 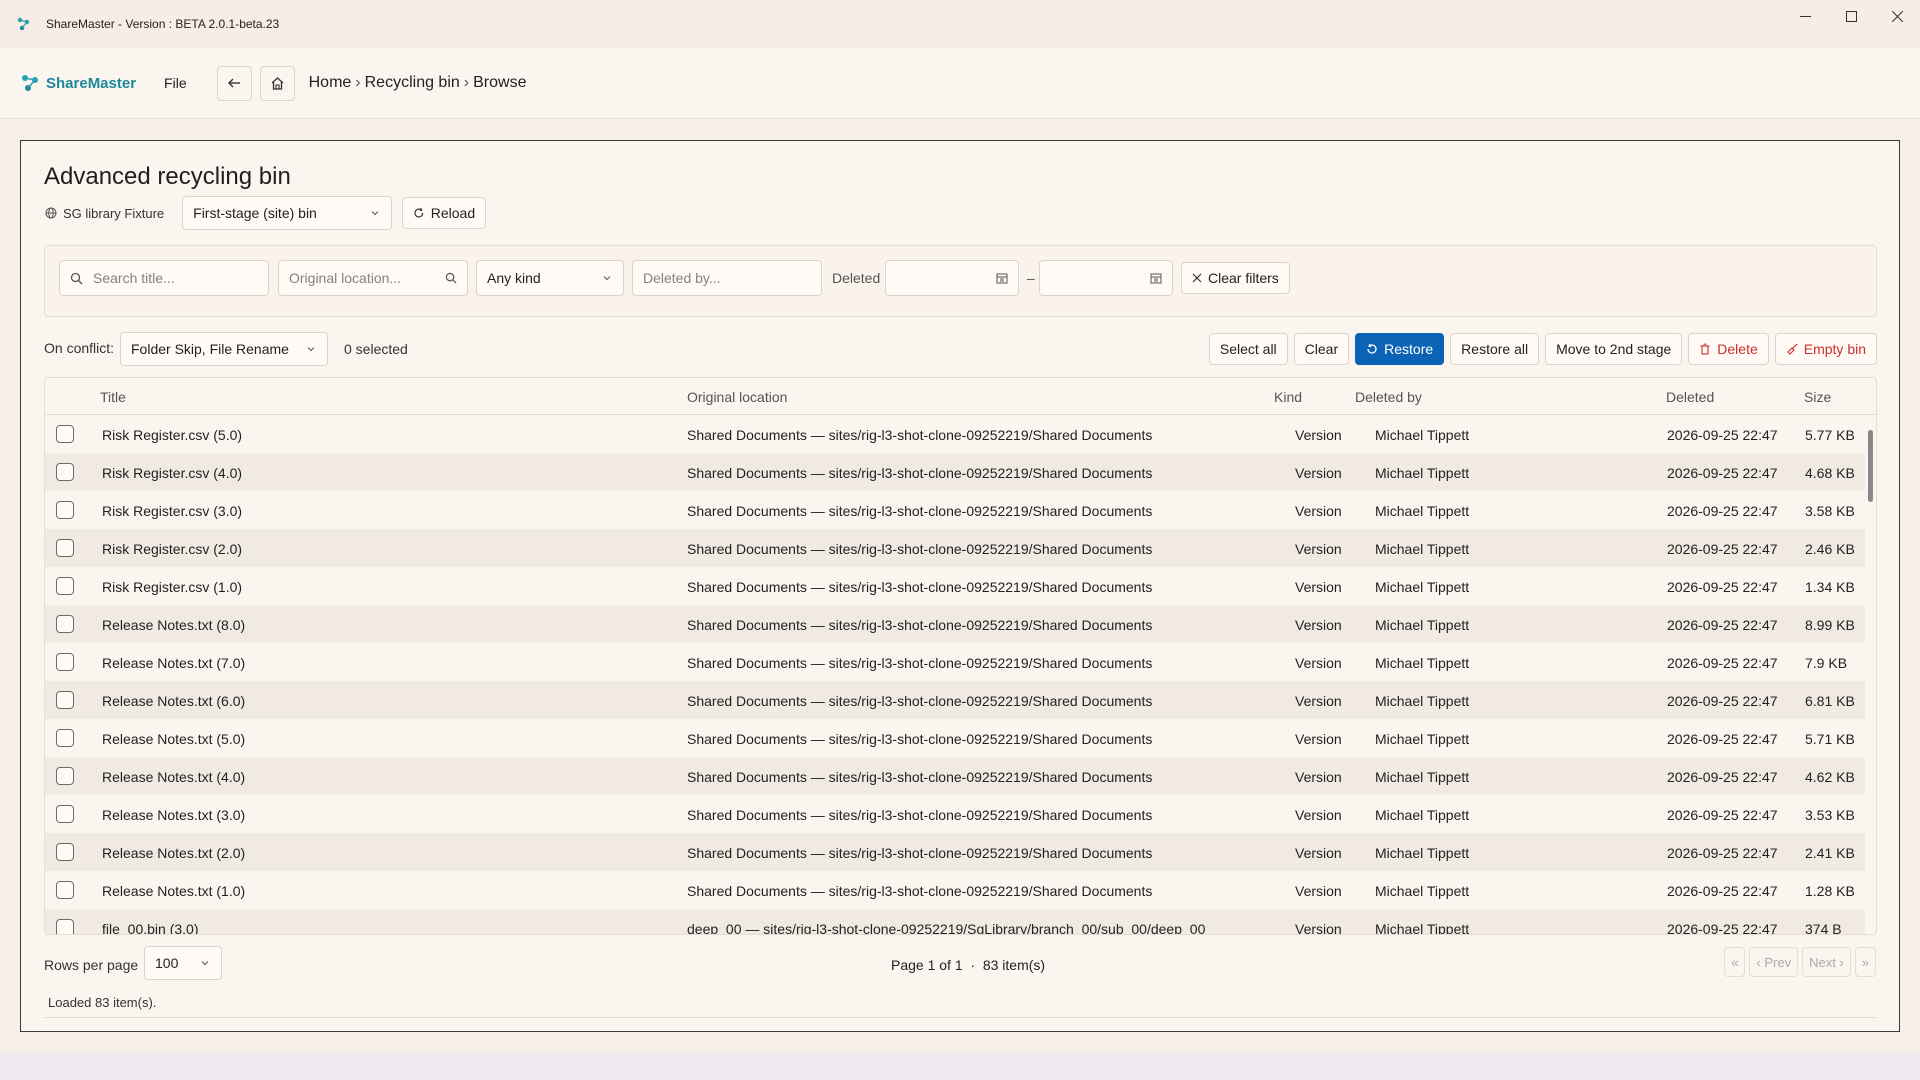 I want to click on back-button, so click(x=234, y=83).